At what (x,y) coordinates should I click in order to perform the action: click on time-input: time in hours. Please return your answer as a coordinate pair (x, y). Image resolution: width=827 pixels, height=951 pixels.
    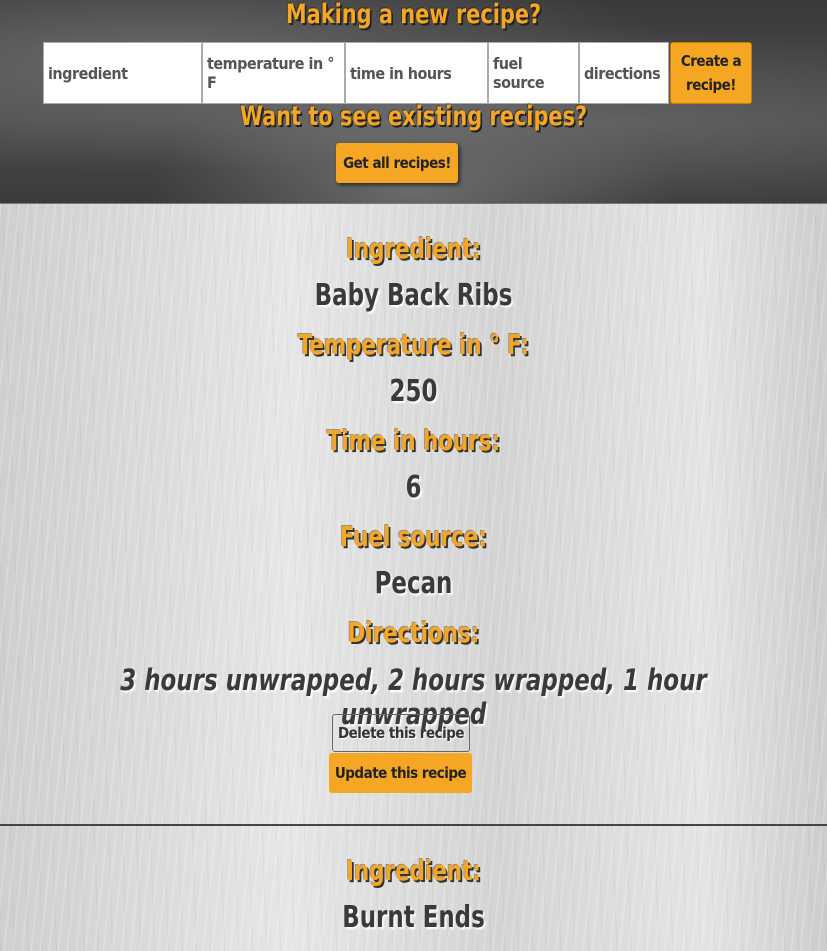
    Looking at the image, I should click on (416, 73).